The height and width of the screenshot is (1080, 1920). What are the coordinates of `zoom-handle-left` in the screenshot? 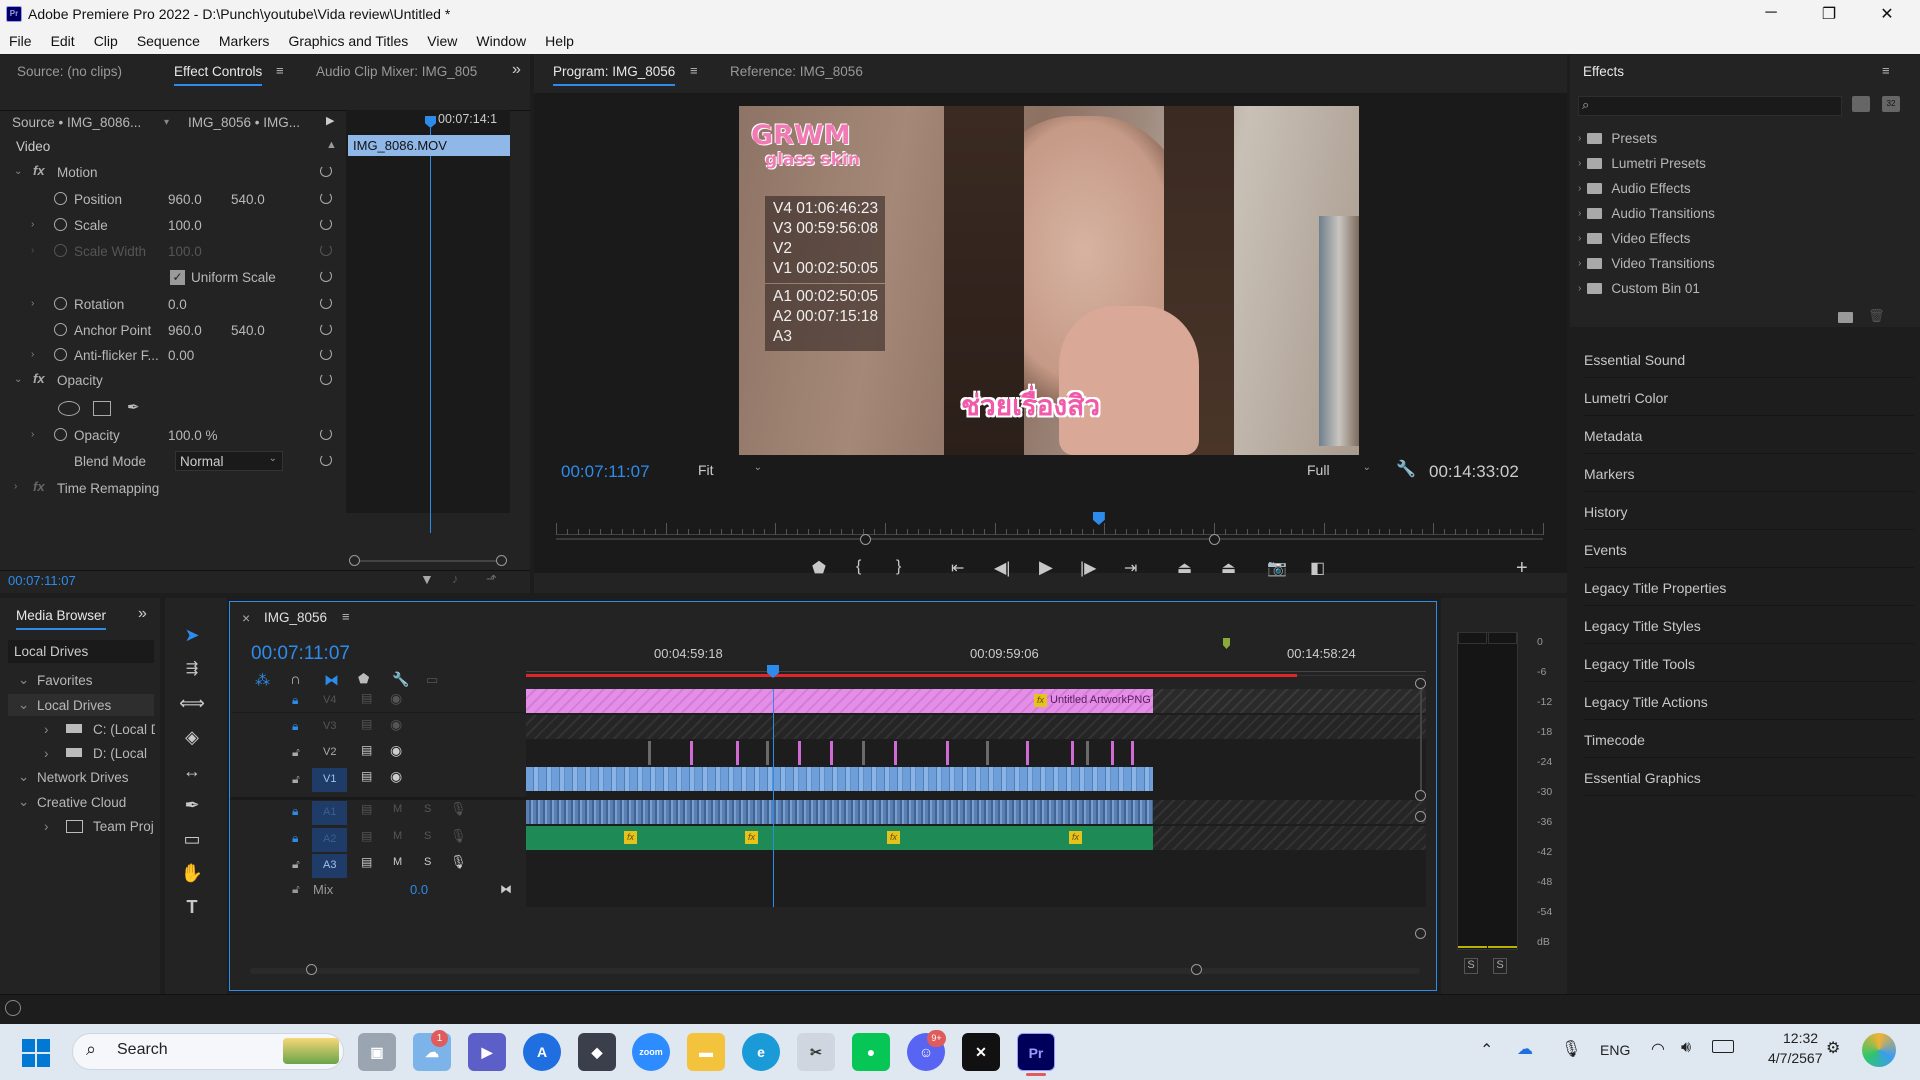 It's located at (865, 539).